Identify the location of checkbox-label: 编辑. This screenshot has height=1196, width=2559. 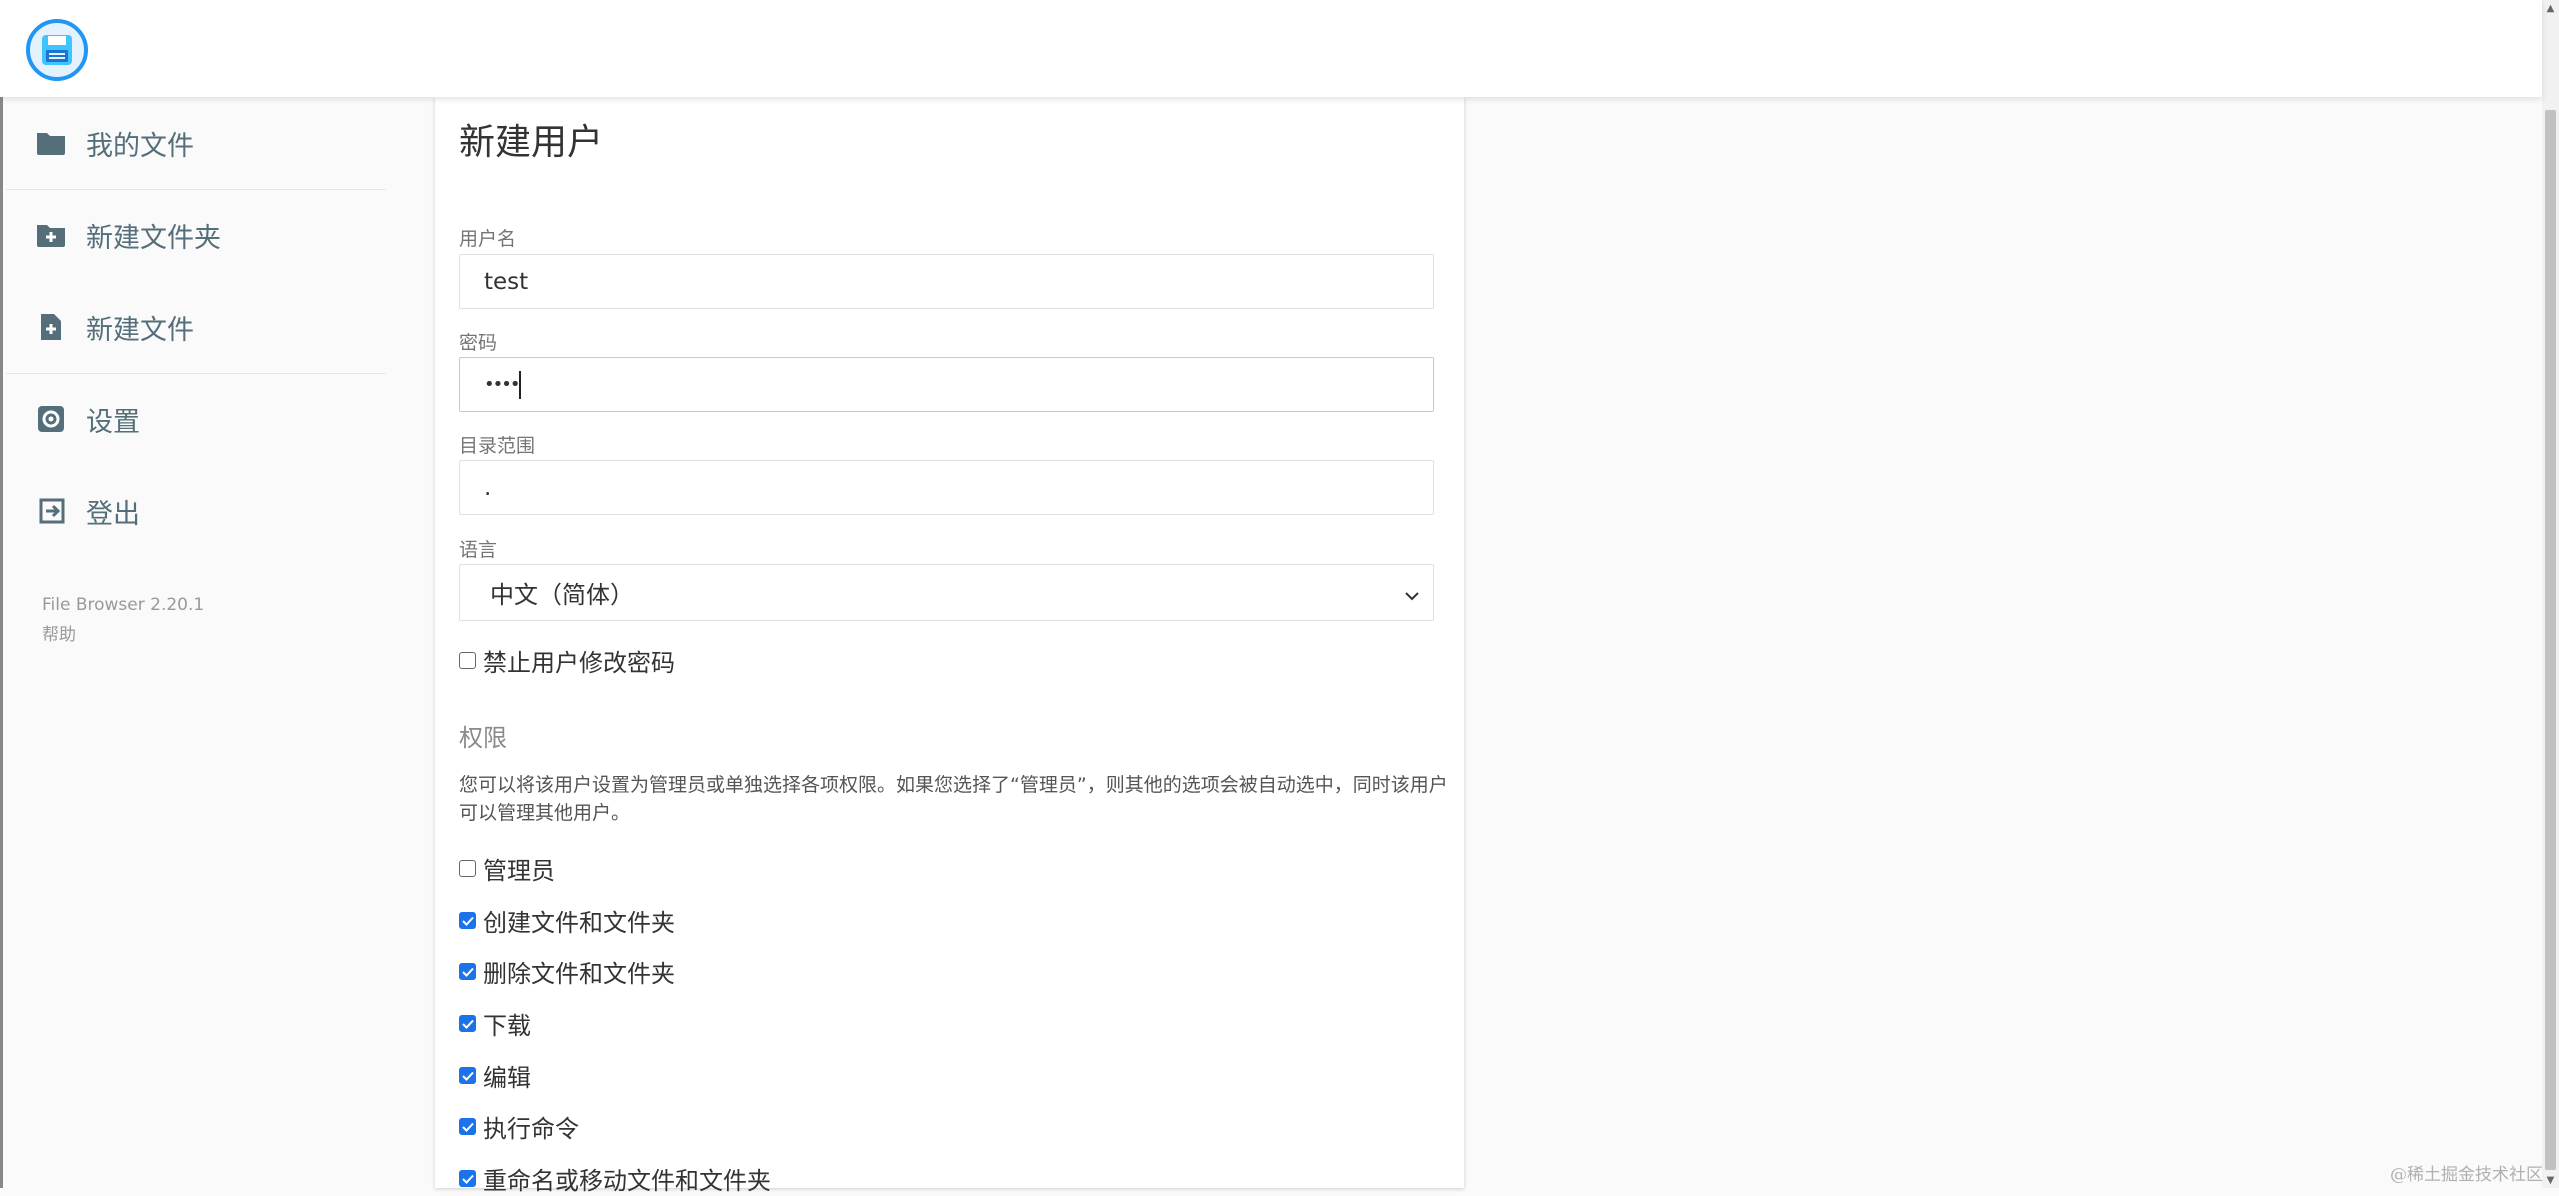
(507, 1078).